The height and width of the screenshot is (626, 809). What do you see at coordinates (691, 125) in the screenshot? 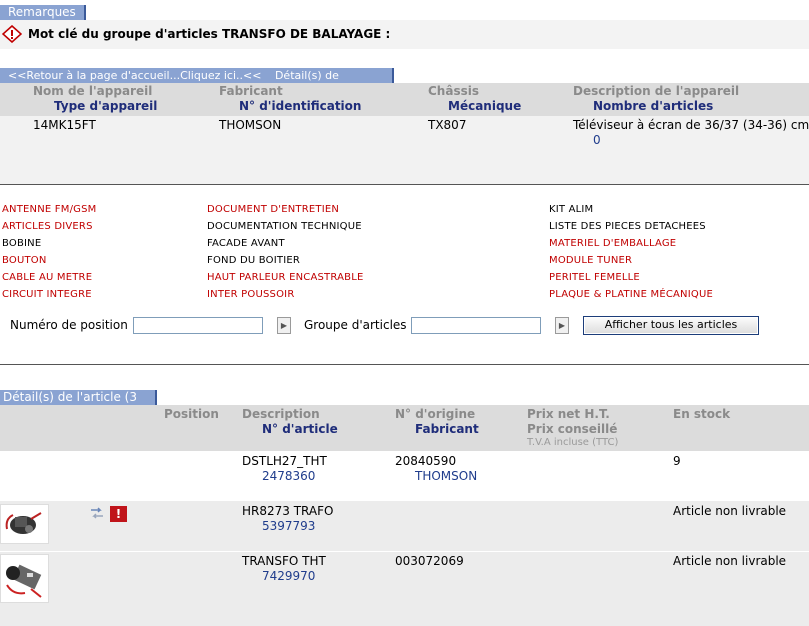
I see `device-description-value: Téléviseur à écran de 36/37 (34-36) cm` at bounding box center [691, 125].